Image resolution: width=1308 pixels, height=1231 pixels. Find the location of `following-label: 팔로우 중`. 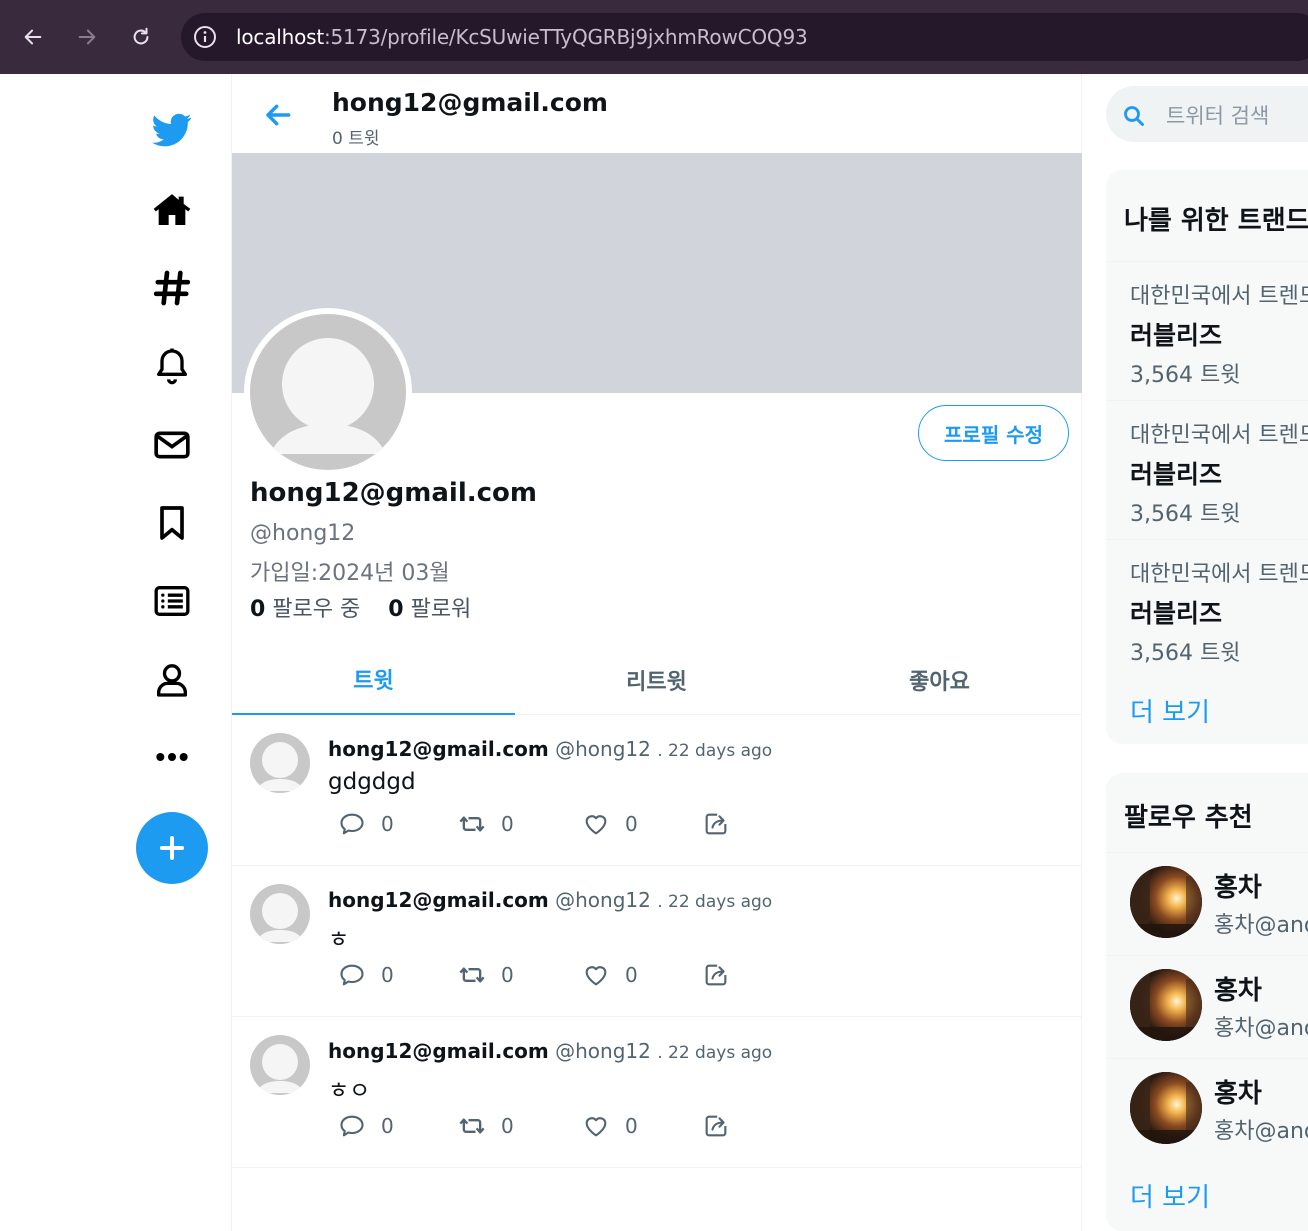

following-label: 팔로우 중 is located at coordinates (316, 609).